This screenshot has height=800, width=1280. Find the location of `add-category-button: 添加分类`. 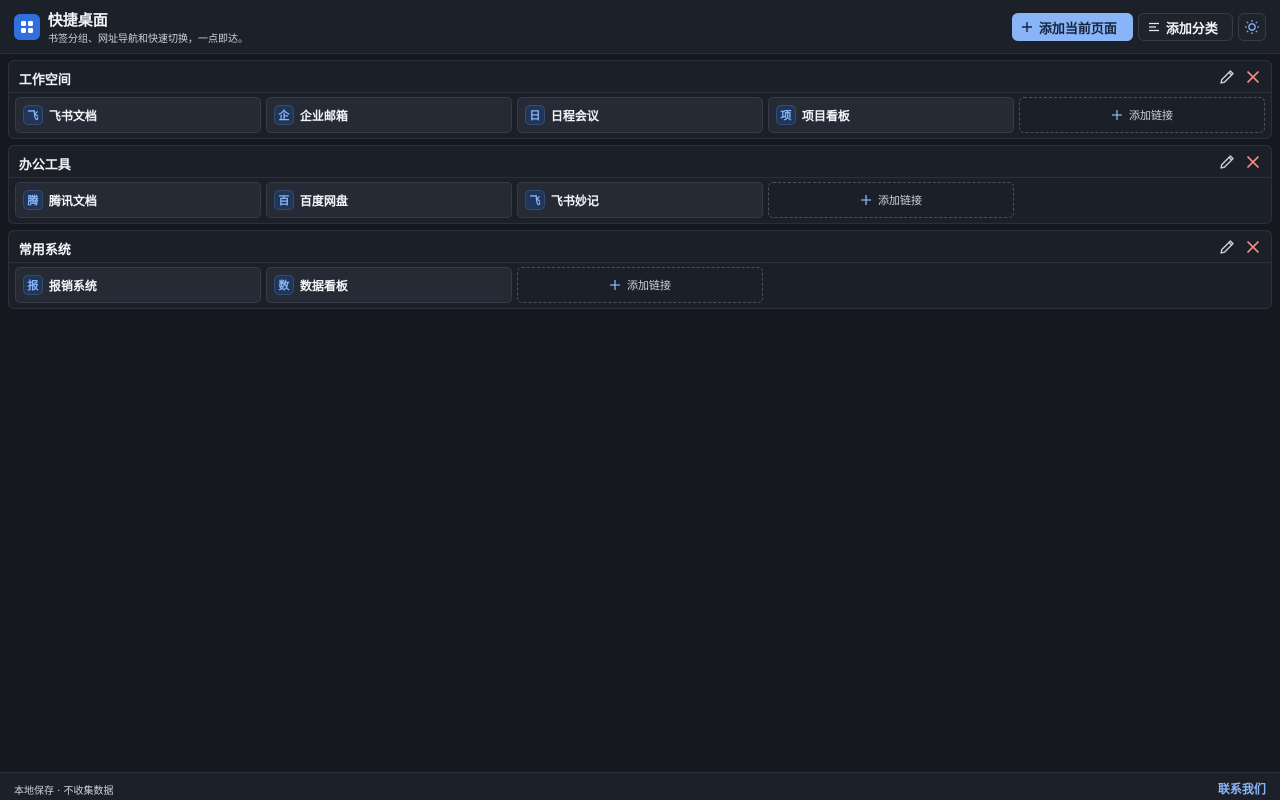

add-category-button: 添加分类 is located at coordinates (1185, 27).